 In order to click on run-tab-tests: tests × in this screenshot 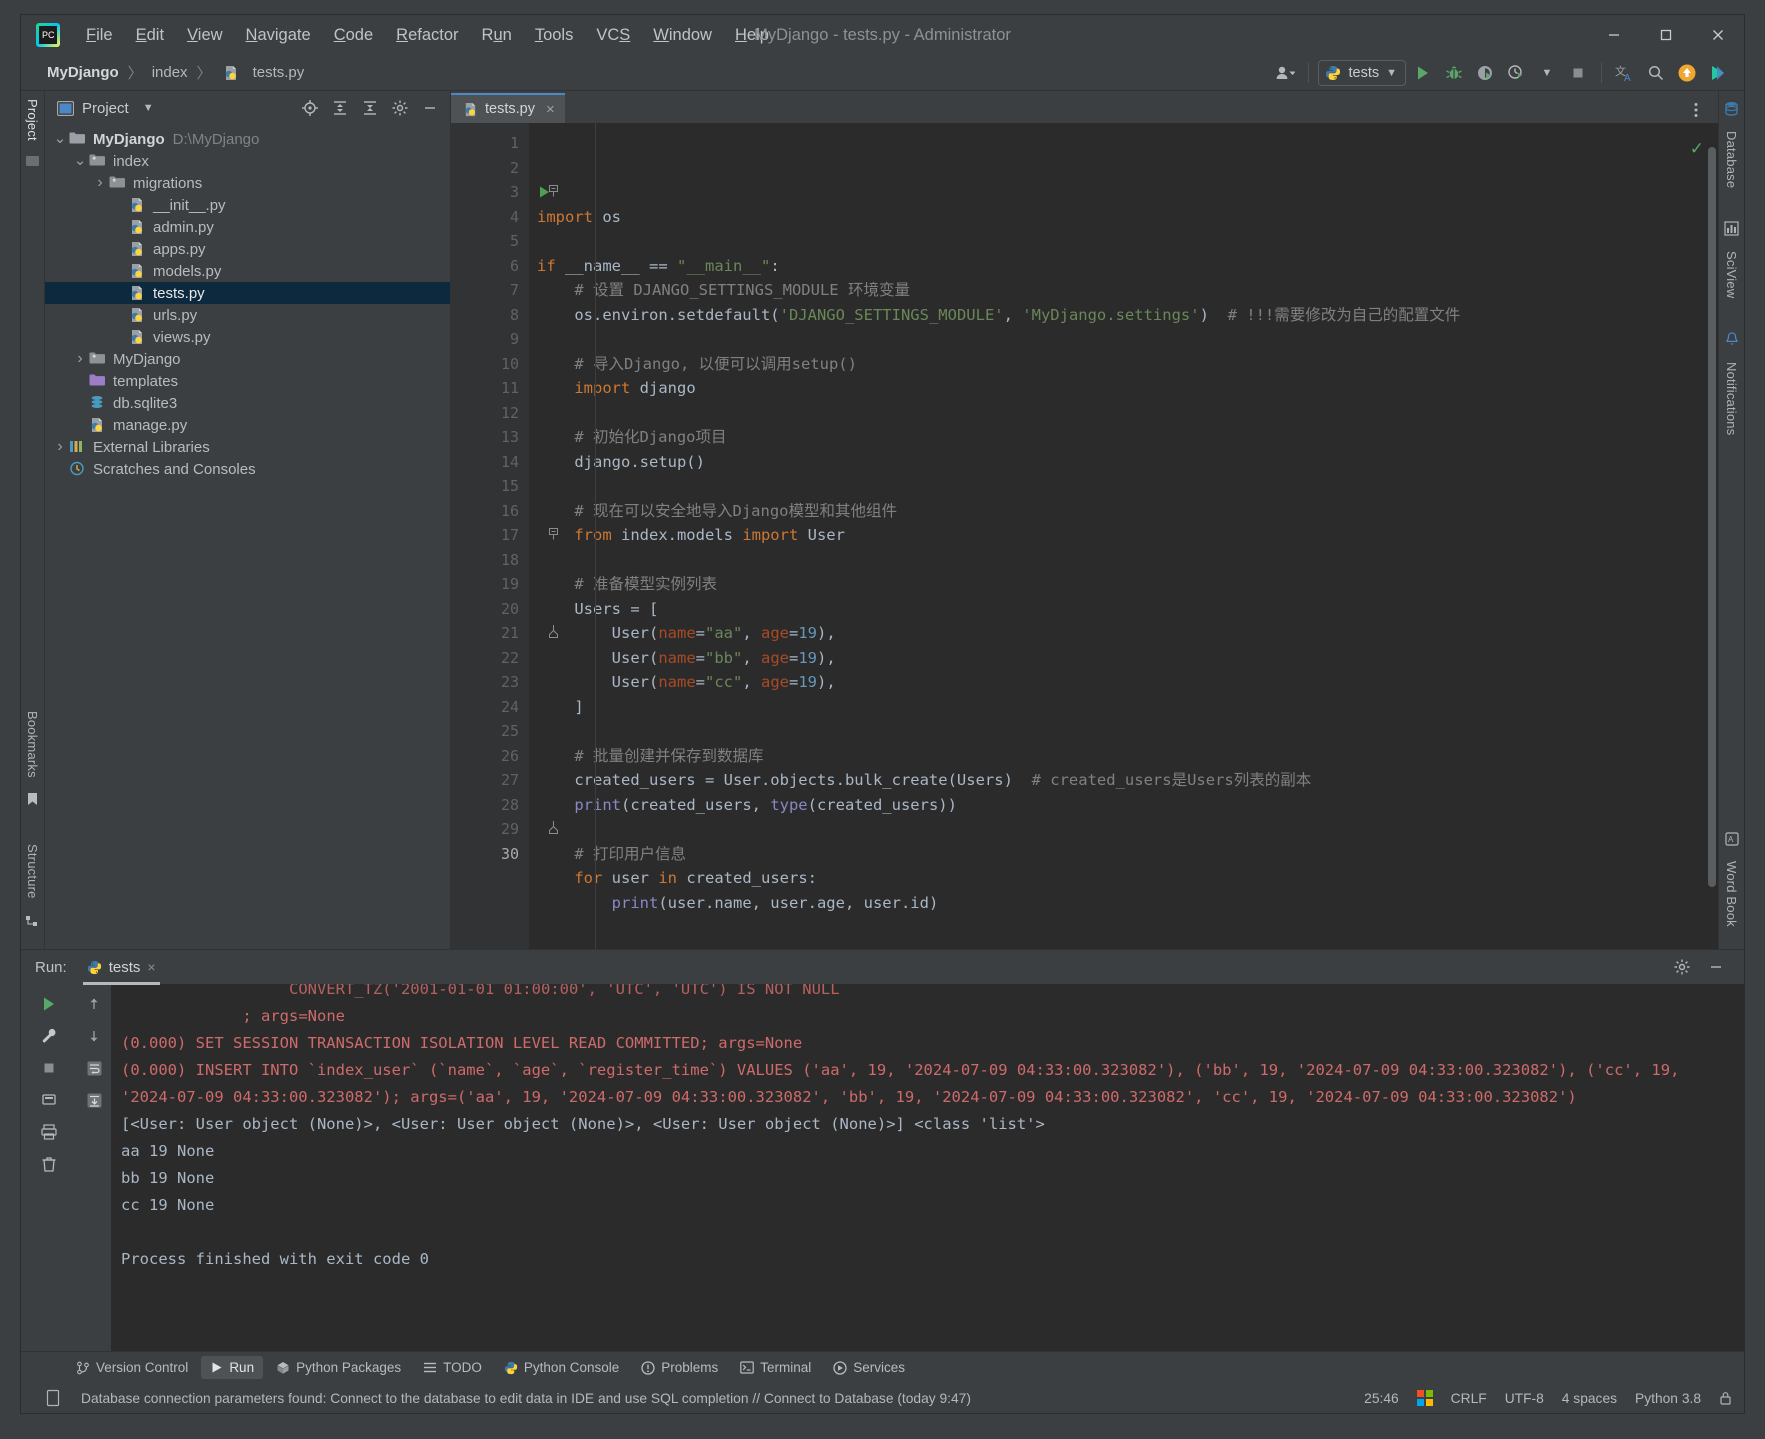, I will do `click(121, 970)`.